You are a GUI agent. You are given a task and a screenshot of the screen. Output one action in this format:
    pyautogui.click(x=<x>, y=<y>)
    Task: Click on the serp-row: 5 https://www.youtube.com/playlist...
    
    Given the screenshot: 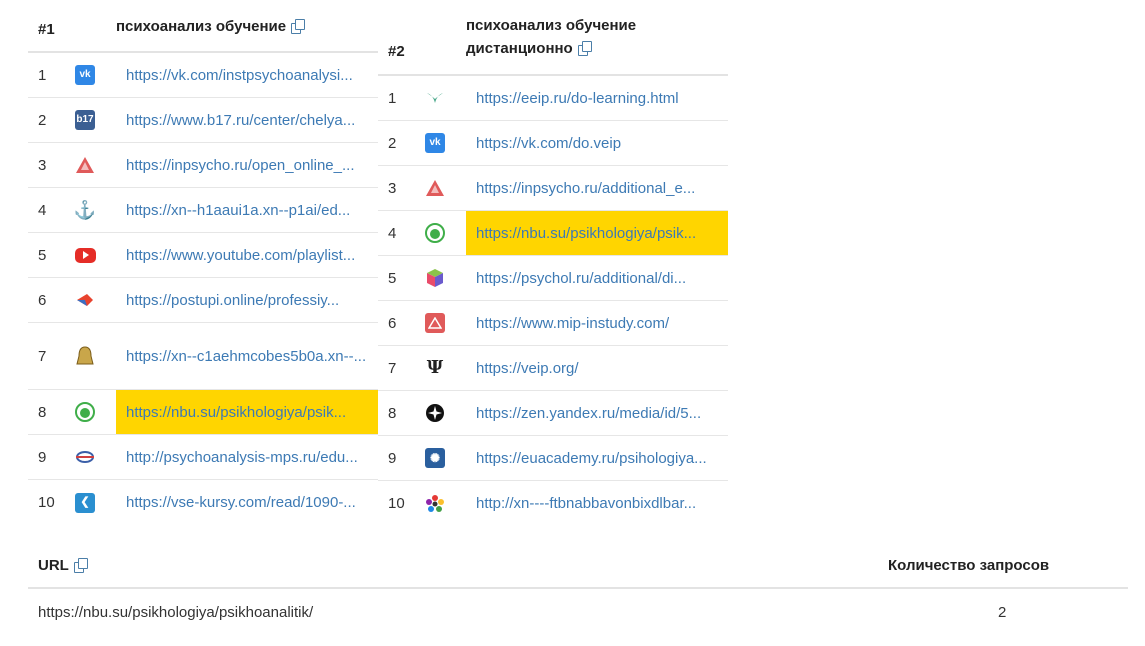 What is the action you would take?
    pyautogui.click(x=203, y=255)
    